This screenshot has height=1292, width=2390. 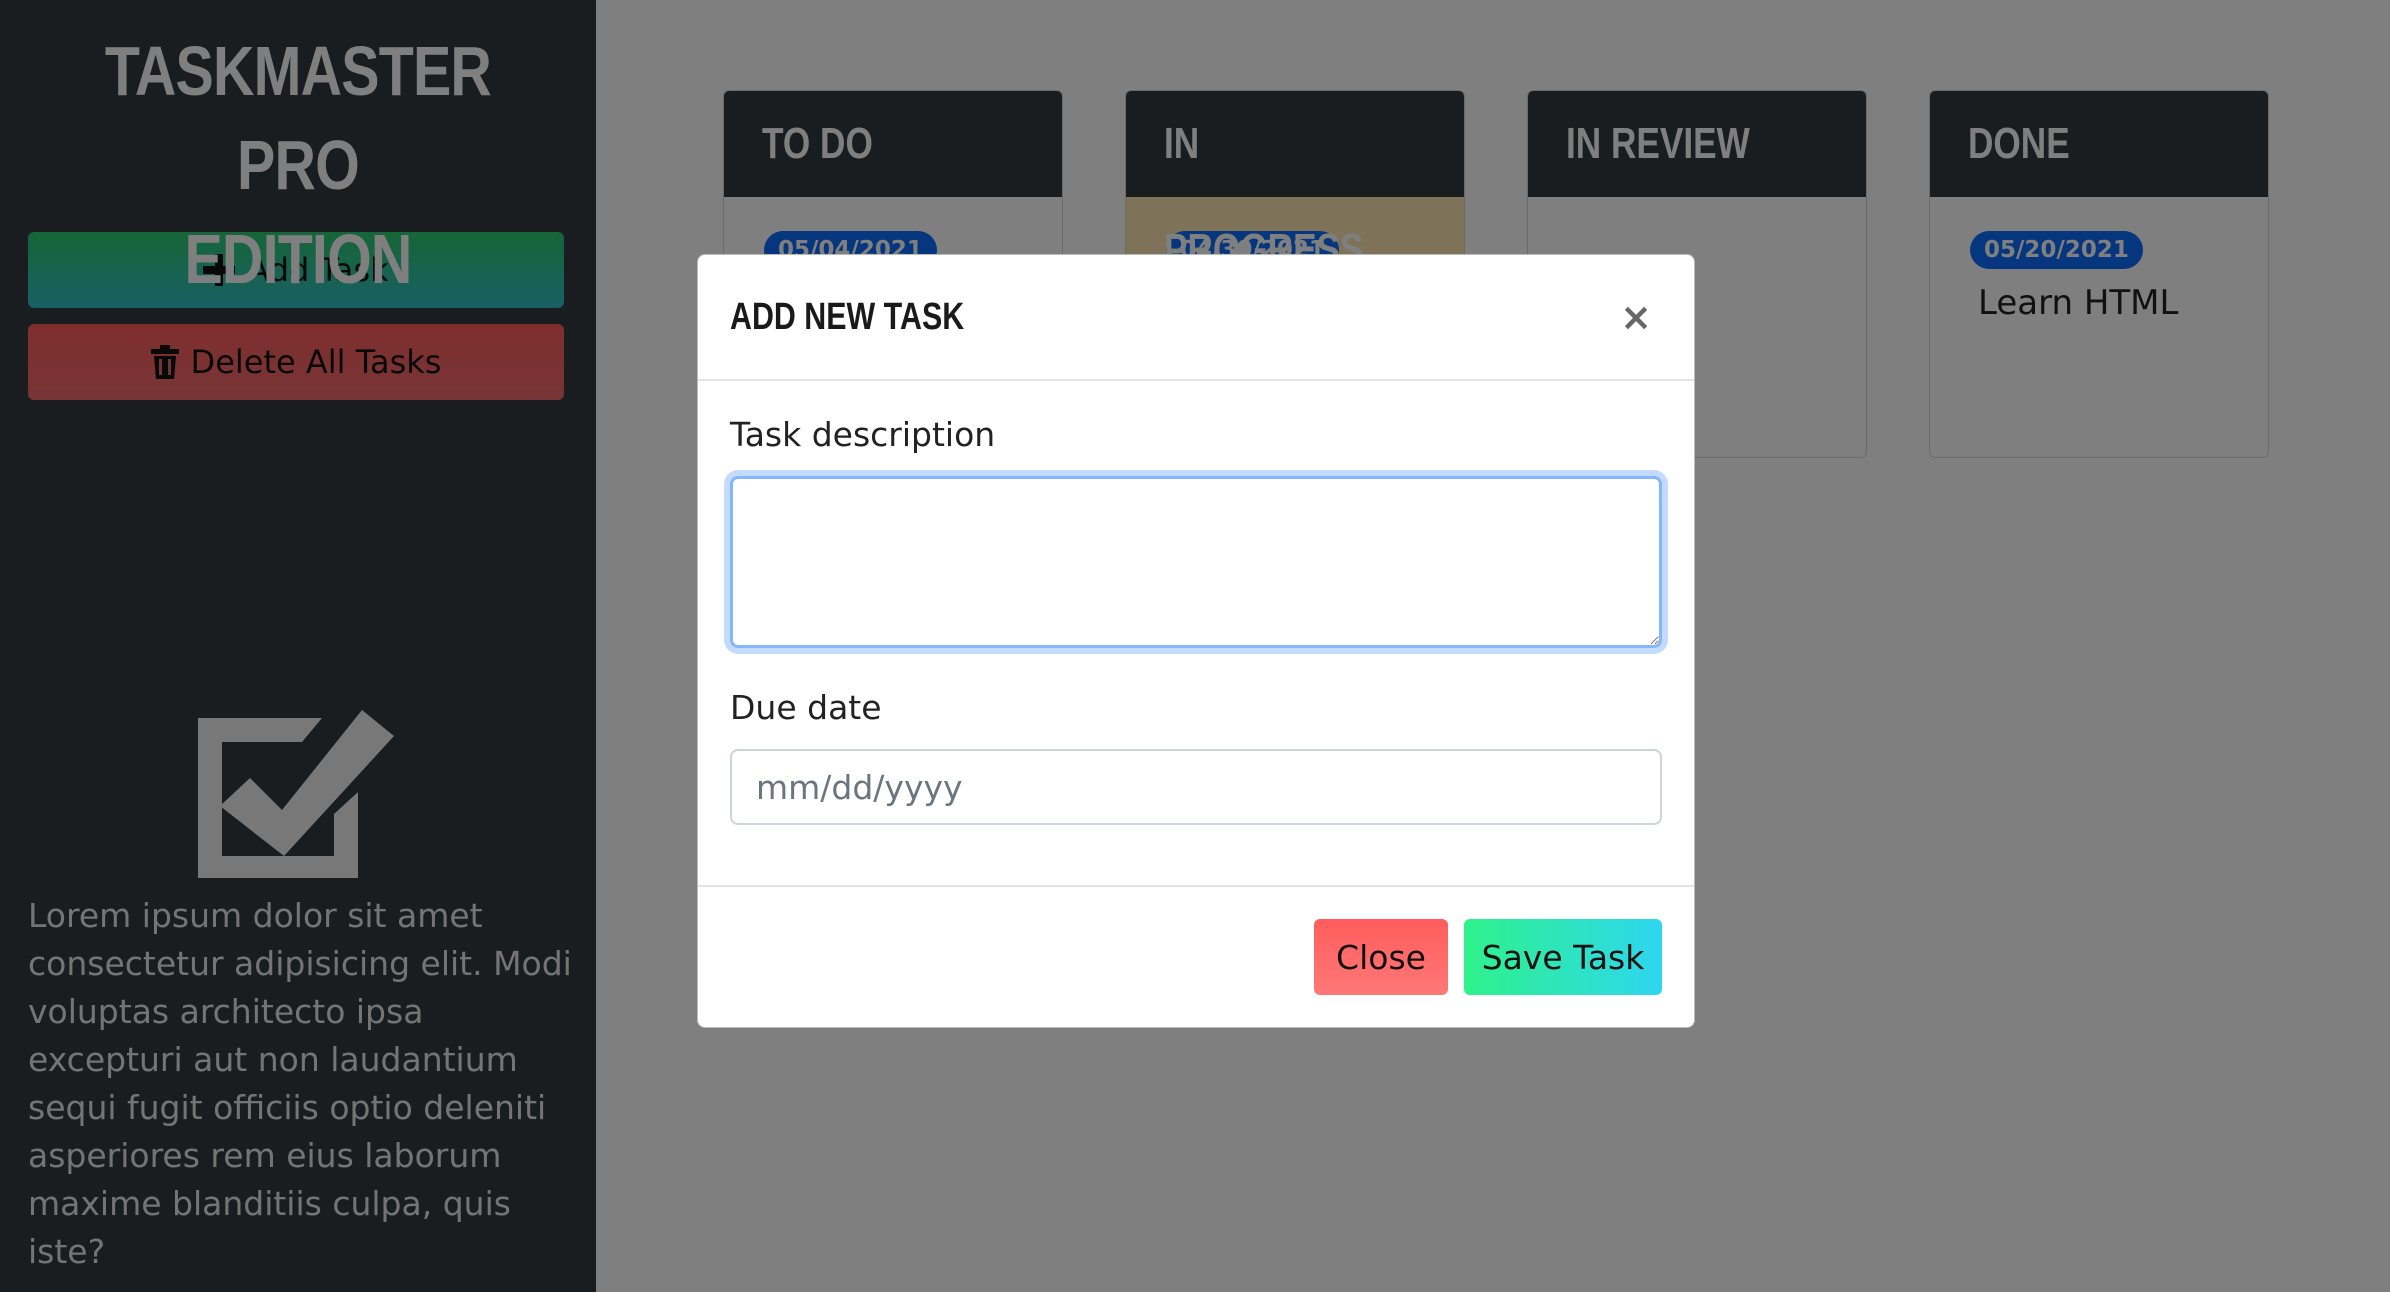 What do you see at coordinates (863, 434) in the screenshot?
I see `task-description-label: Task description` at bounding box center [863, 434].